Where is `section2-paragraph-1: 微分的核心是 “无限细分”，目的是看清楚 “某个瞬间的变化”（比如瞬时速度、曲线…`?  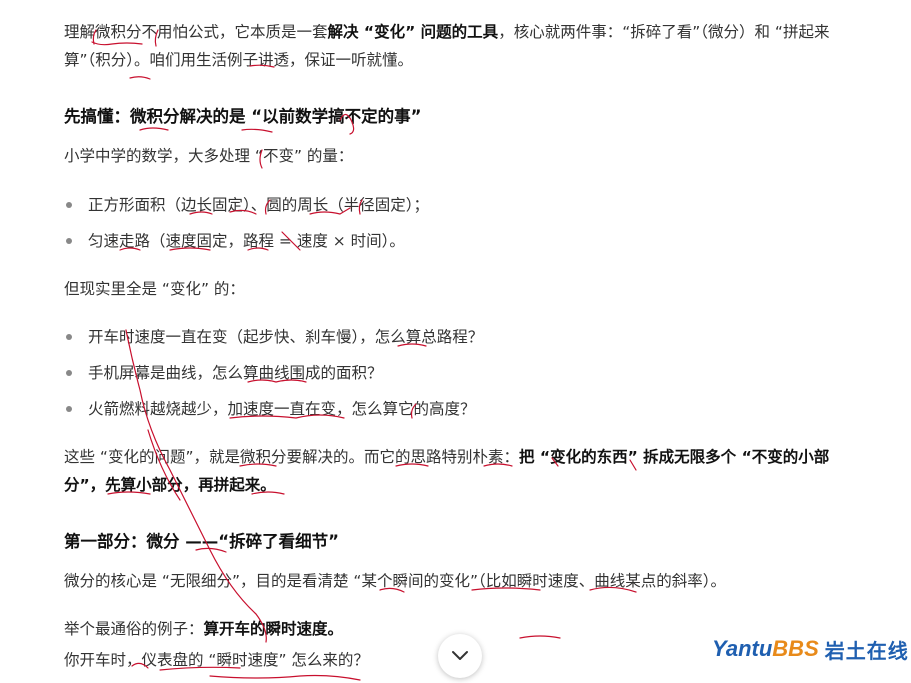 section2-paragraph-1: 微分的核心是 “无限细分”，目的是看清楚 “某个瞬间的变化”（比如瞬时速度、曲线… is located at coordinates (395, 581).